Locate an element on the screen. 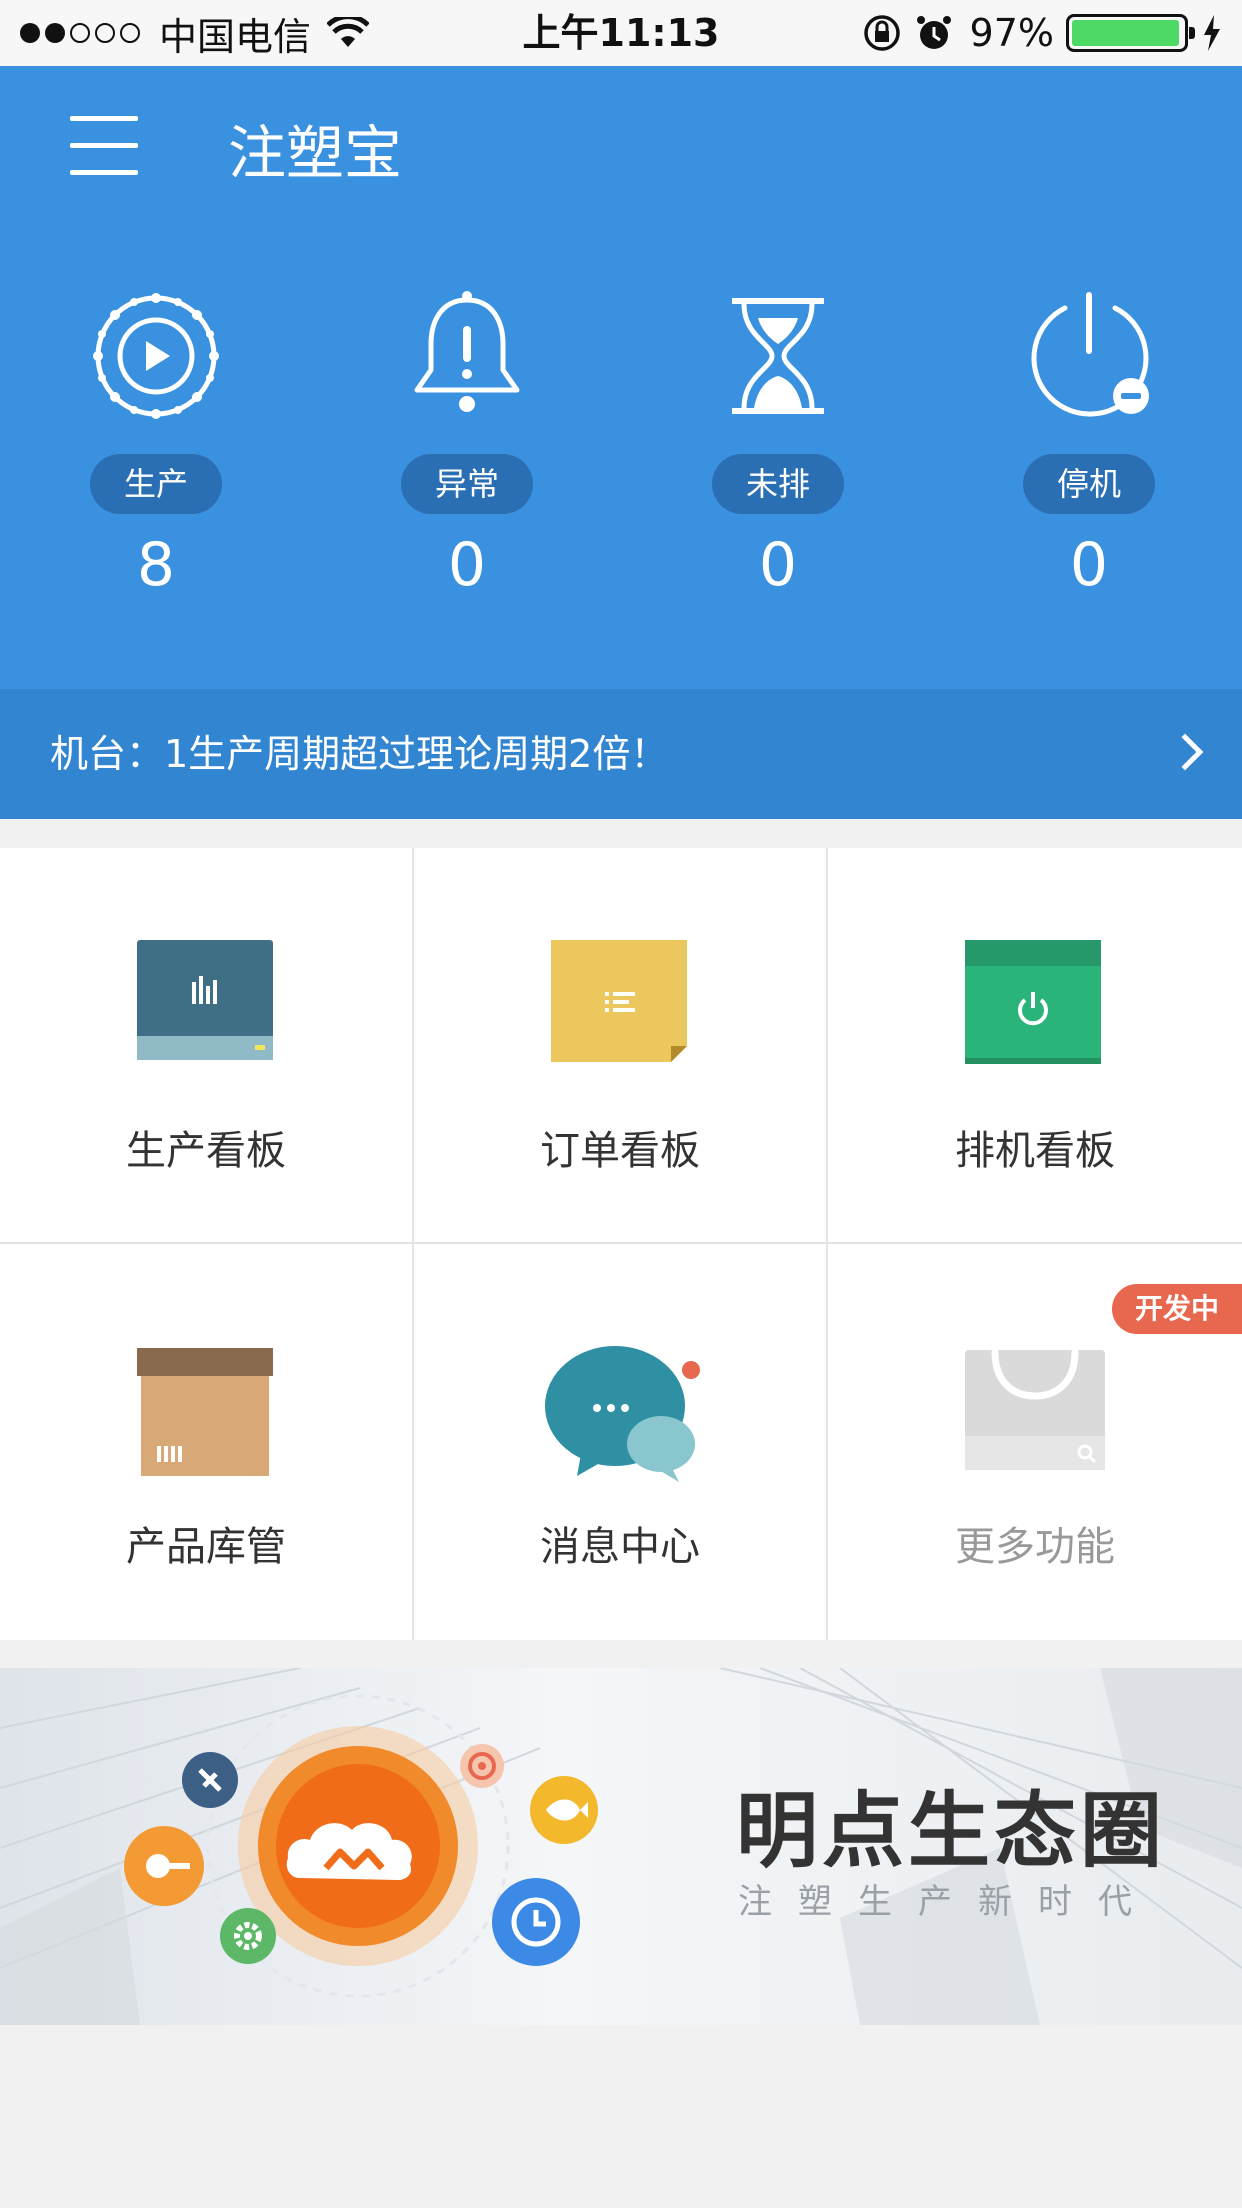 The height and width of the screenshot is (2208, 1242). clock-icon is located at coordinates (536, 1922).